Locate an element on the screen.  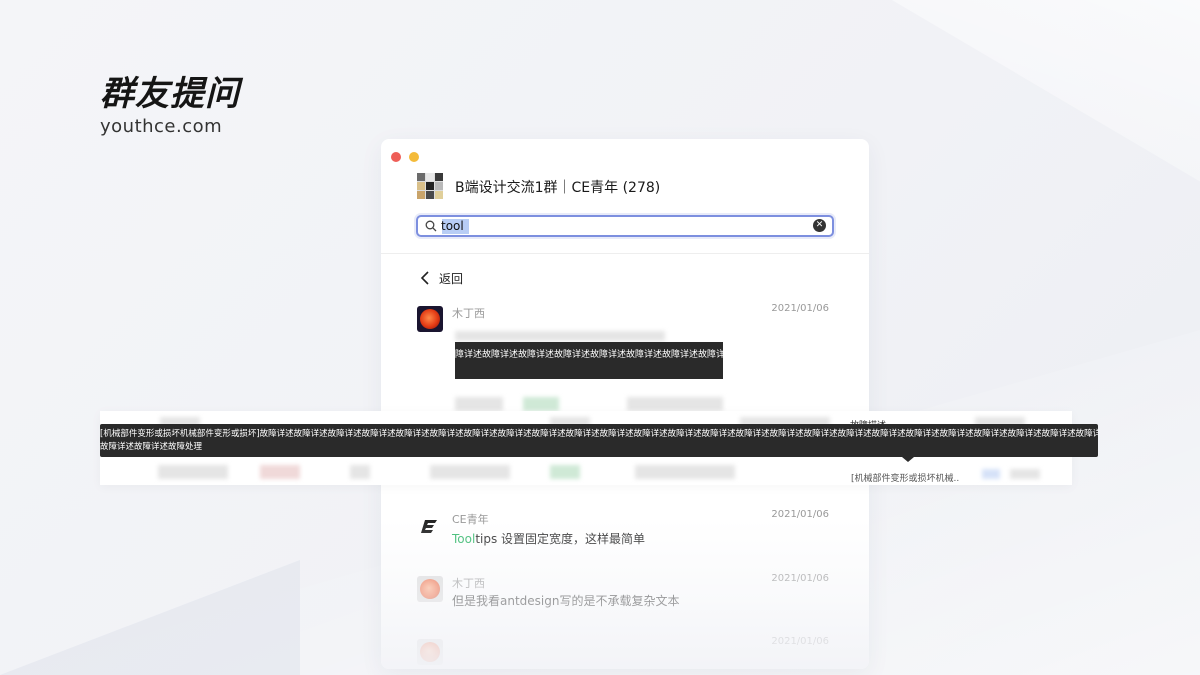
tooltip-line: 故障详述故障详述故障处理 is located at coordinates (151, 447).